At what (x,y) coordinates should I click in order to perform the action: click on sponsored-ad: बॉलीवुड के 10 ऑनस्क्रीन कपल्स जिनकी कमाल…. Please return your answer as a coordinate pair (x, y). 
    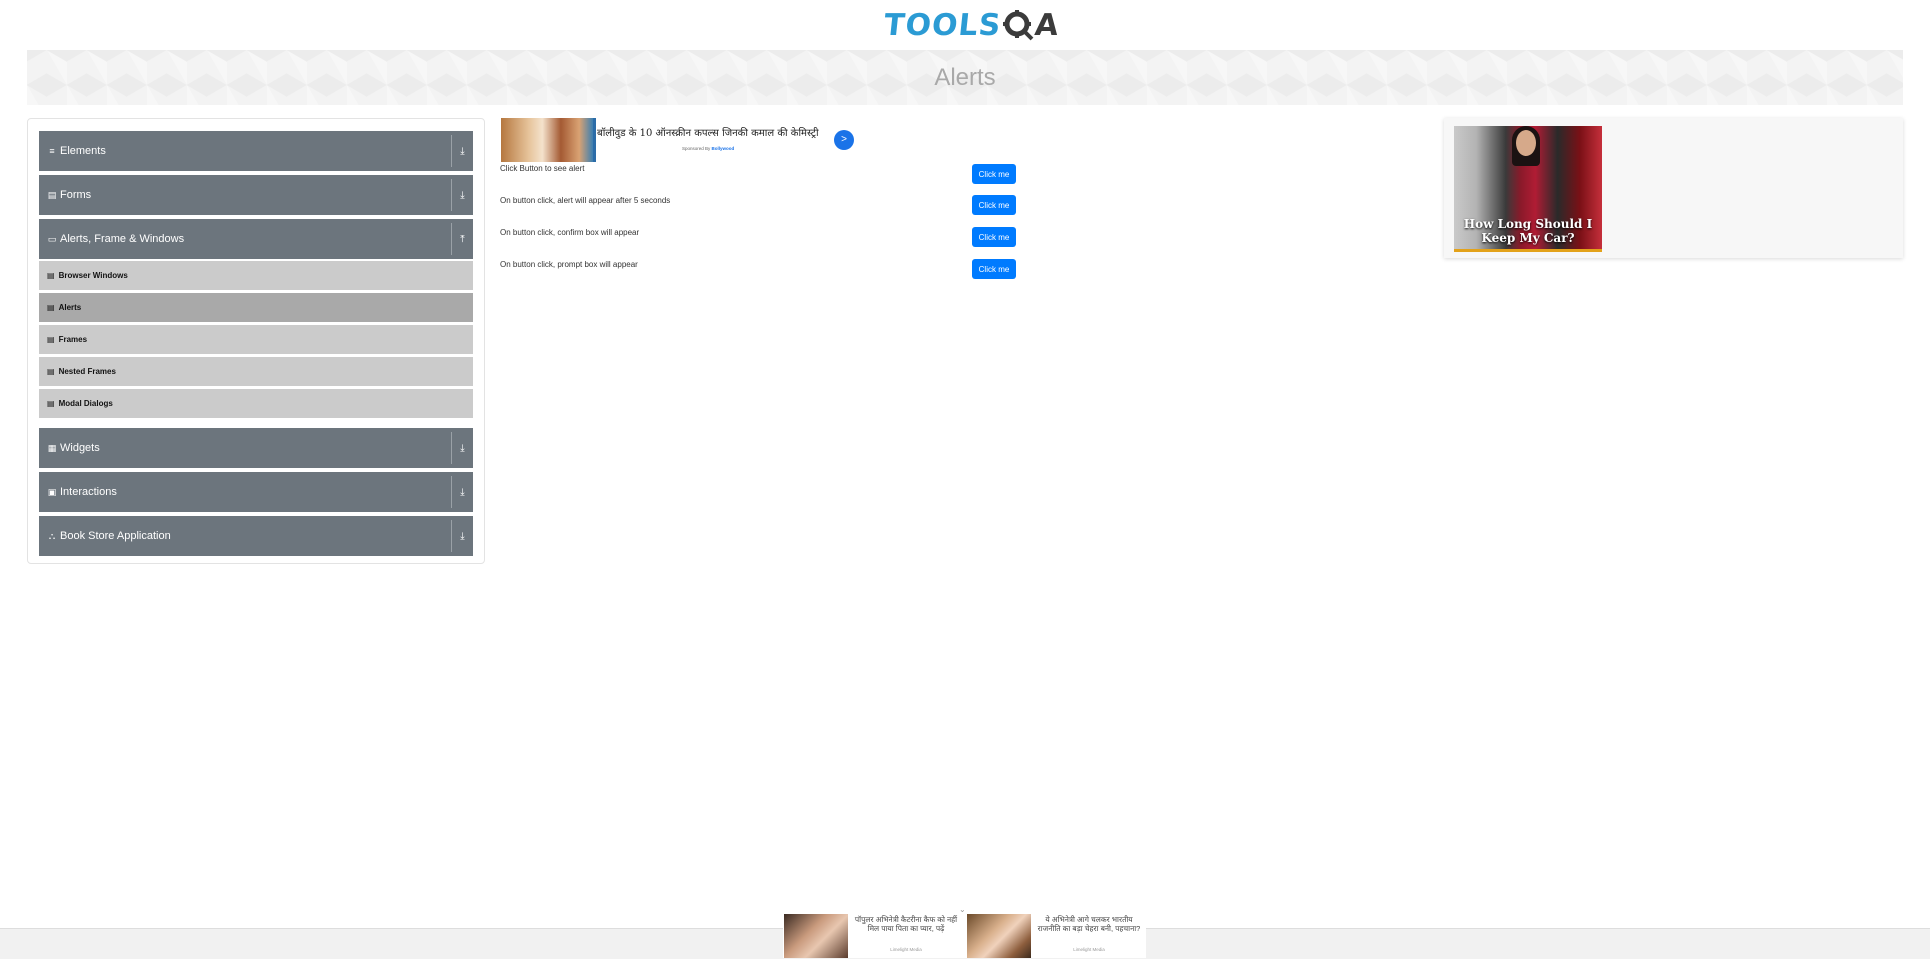
    Looking at the image, I should click on (680, 140).